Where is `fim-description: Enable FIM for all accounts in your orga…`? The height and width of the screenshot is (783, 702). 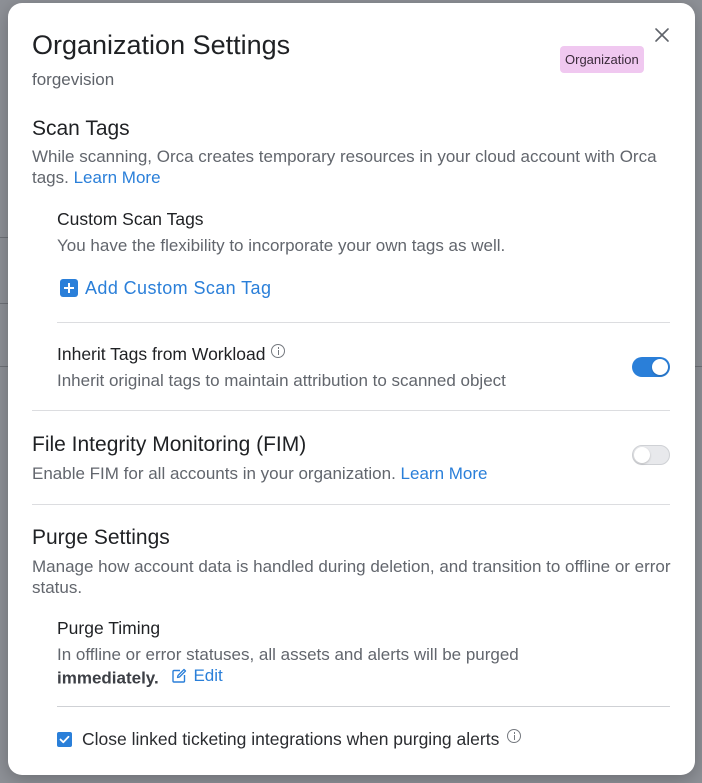 fim-description: Enable FIM for all accounts in your orga… is located at coordinates (259, 473).